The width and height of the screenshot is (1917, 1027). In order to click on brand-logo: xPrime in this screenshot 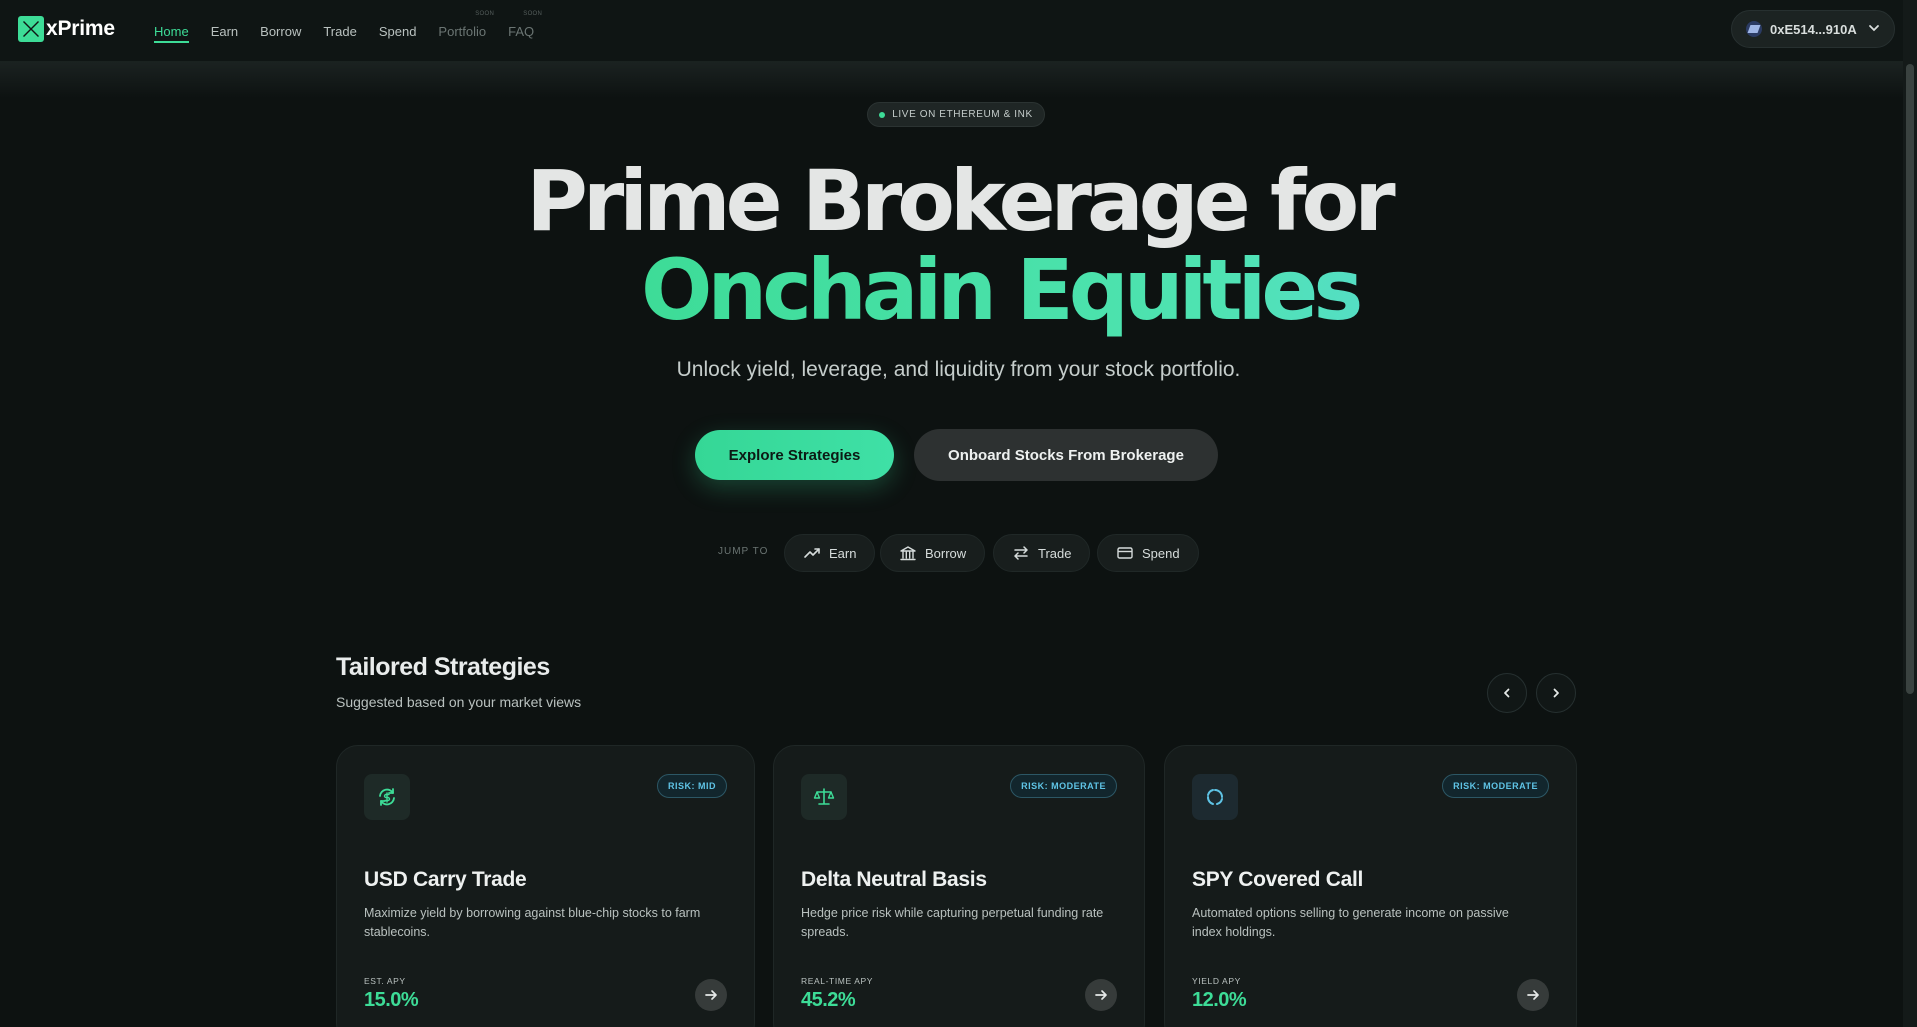, I will do `click(66, 29)`.